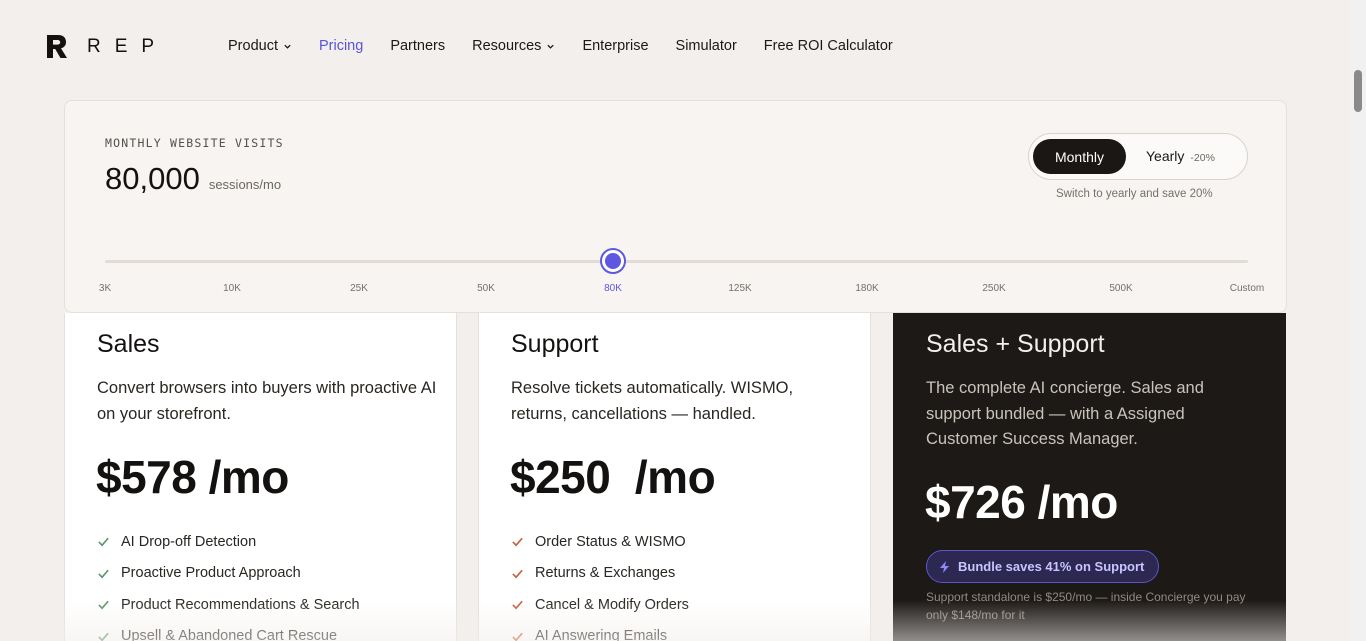 The image size is (1366, 641). Describe the element at coordinates (1358, 320) in the screenshot. I see `page-scrollbar` at that location.